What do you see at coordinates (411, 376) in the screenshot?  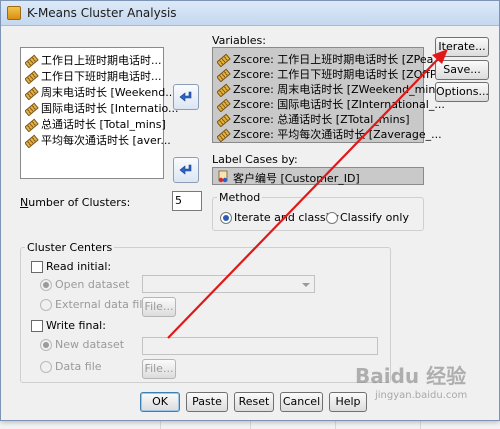 I see `baidu-watermark: Baidu 经验` at bounding box center [411, 376].